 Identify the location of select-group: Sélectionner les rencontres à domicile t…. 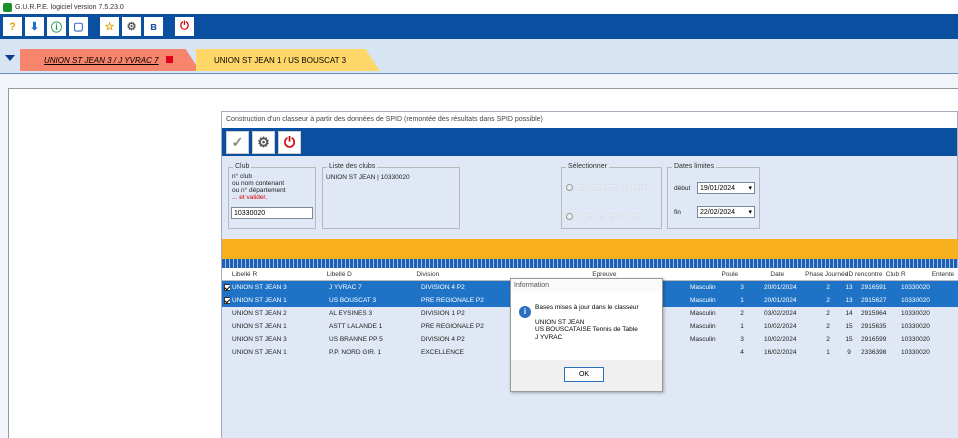
(611, 196).